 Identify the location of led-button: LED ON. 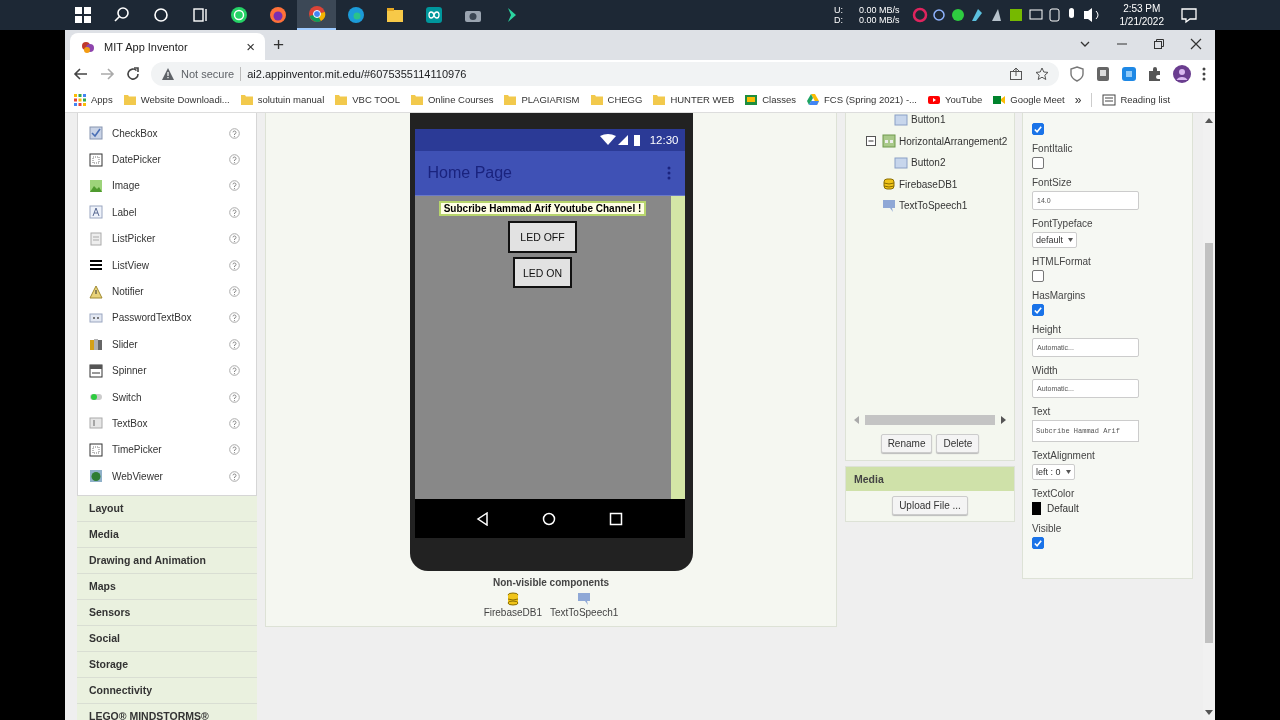
(542, 272).